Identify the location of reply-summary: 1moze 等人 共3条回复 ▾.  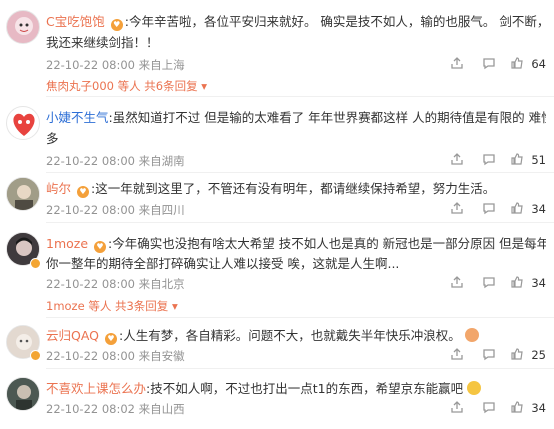
(112, 306).